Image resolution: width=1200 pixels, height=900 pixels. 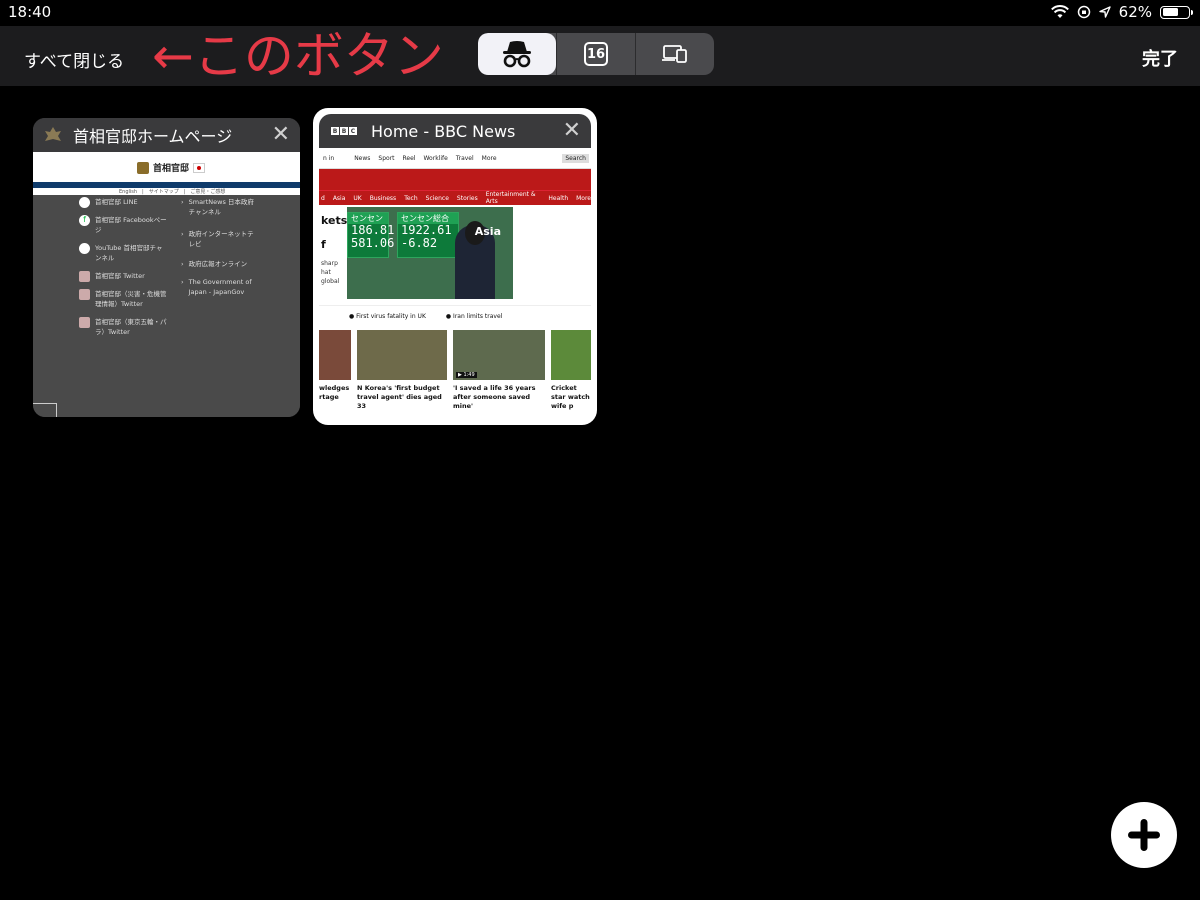 I want to click on youtube-icon, so click(x=84, y=248).